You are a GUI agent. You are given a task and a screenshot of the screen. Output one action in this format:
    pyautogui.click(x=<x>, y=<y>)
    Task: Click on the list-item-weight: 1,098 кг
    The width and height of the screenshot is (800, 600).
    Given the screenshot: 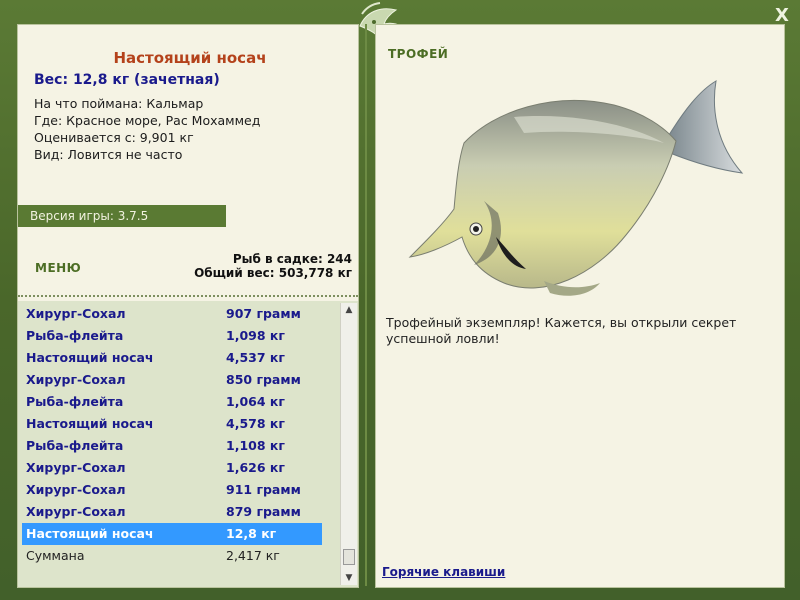 What is the action you would take?
    pyautogui.click(x=255, y=335)
    